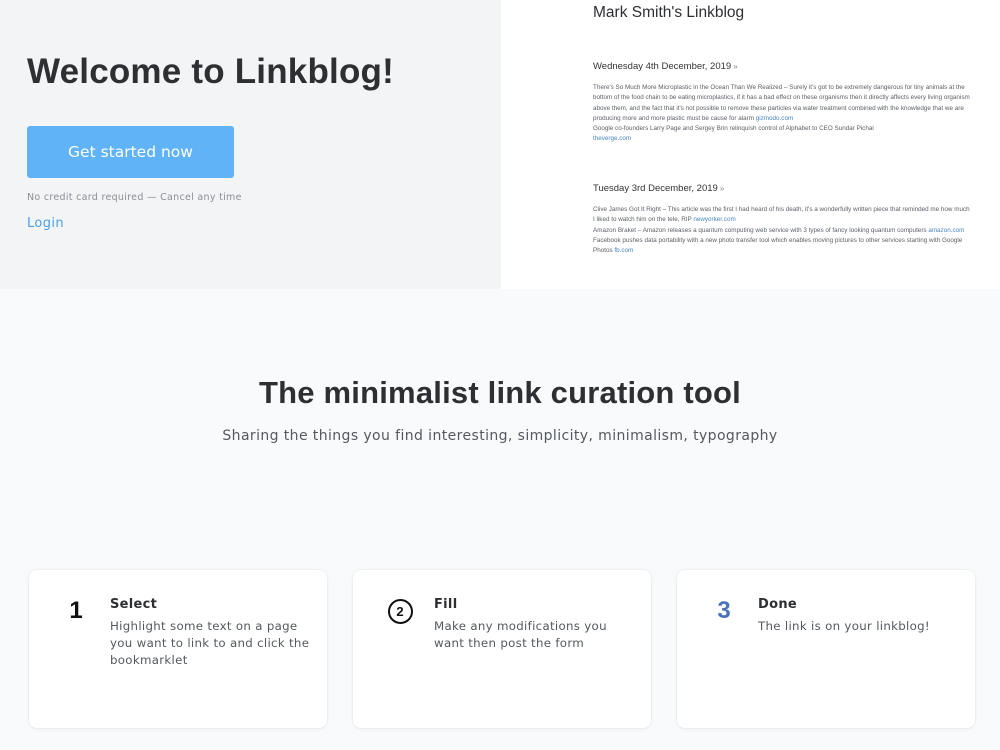 The width and height of the screenshot is (1000, 750). What do you see at coordinates (612, 139) in the screenshot?
I see `preview-entry-domain: theverge.com` at bounding box center [612, 139].